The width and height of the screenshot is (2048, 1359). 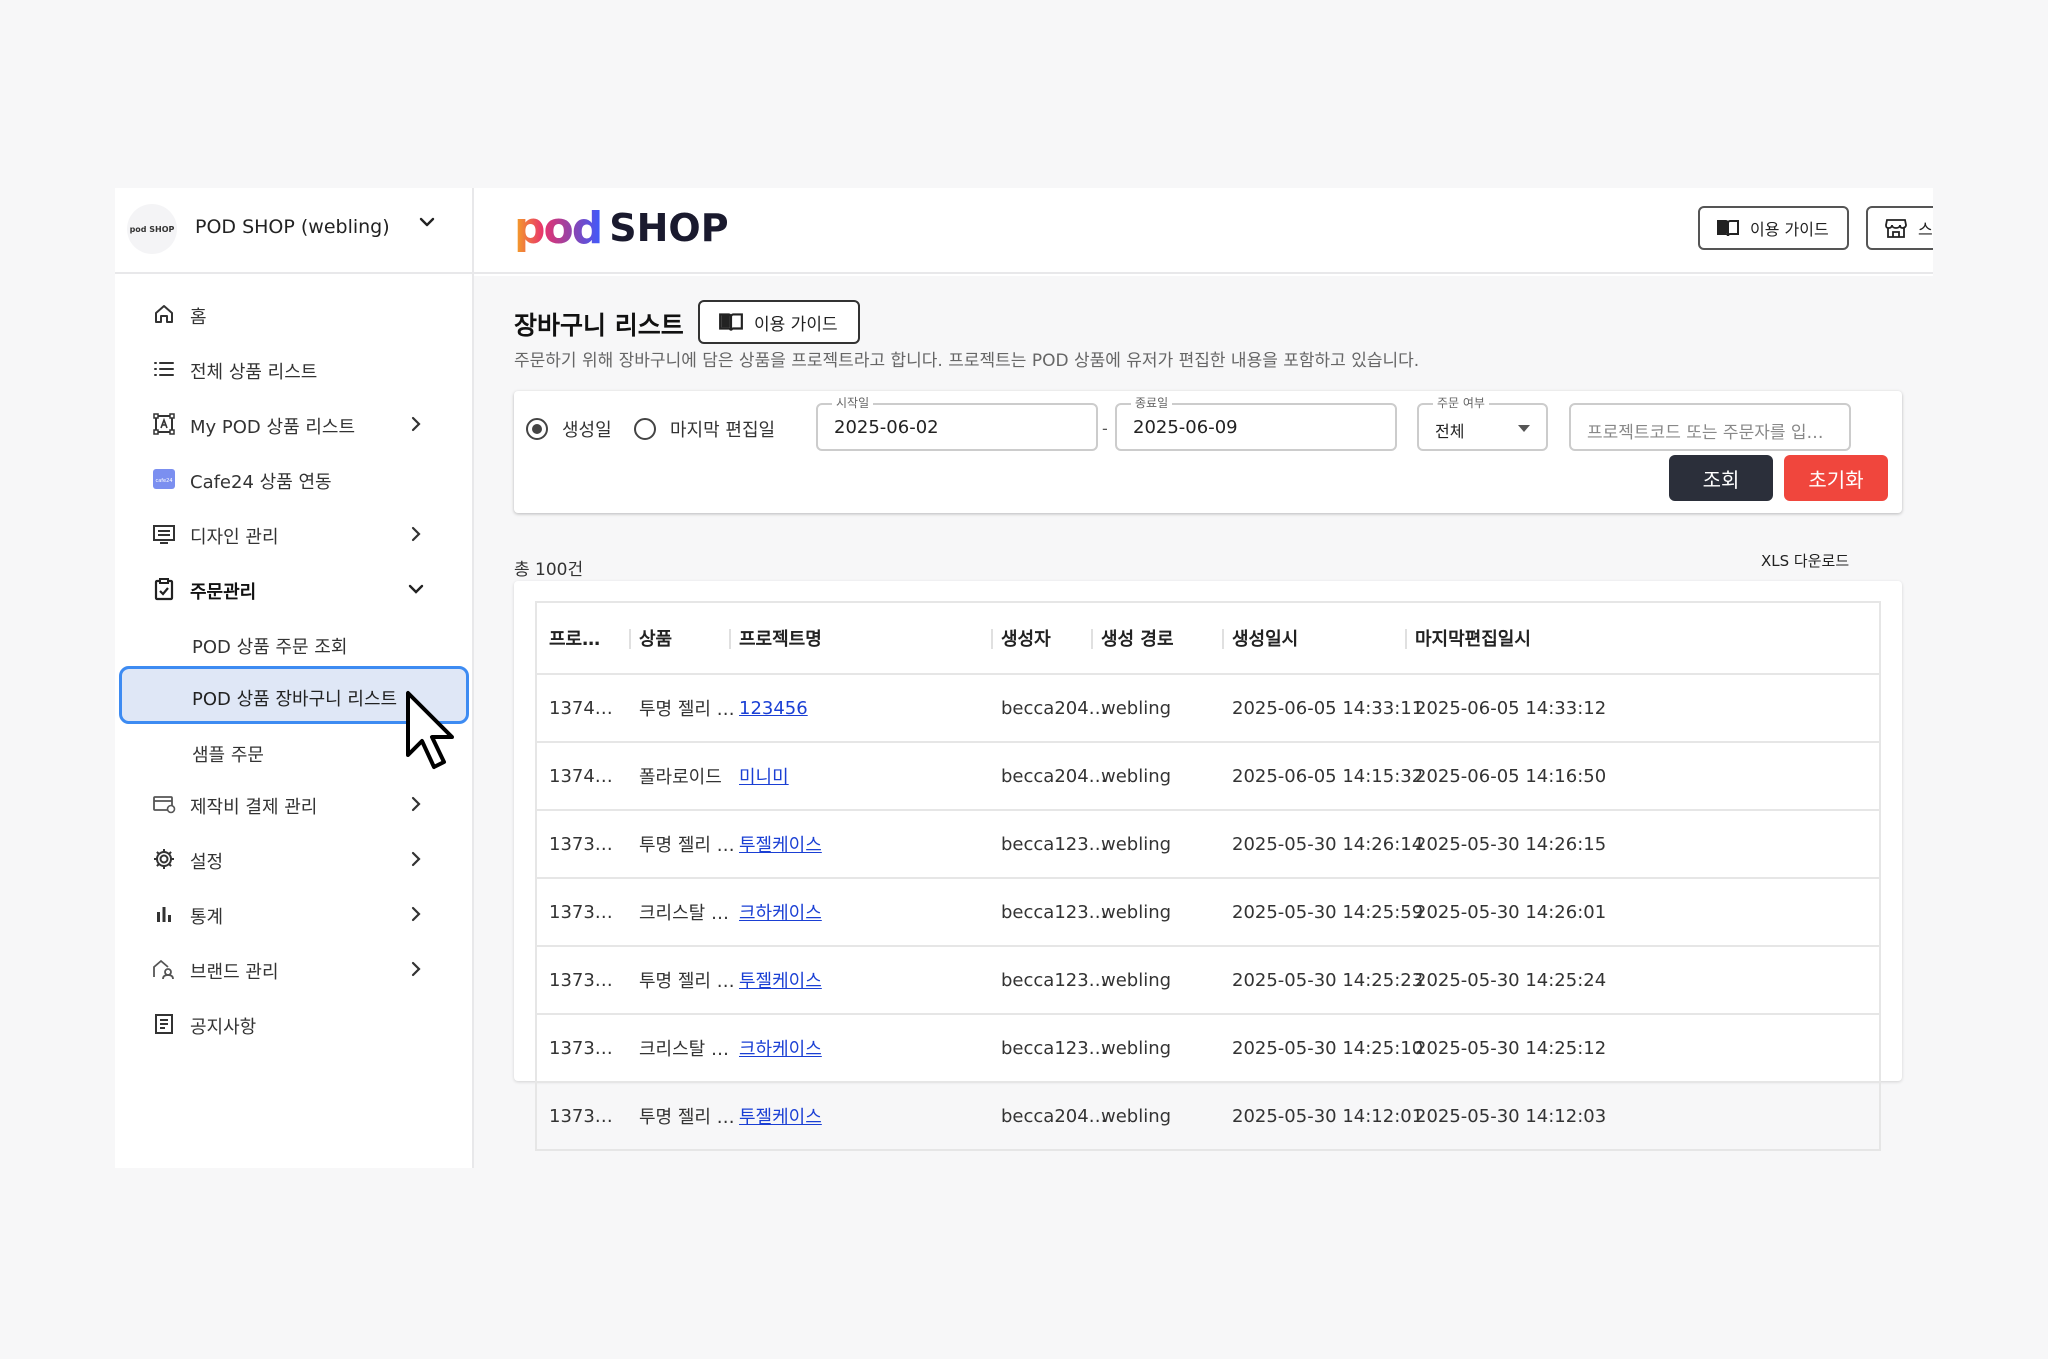 What do you see at coordinates (1712, 433) in the screenshot?
I see `search-placeholder: 프로젝트코드 또는 주문자를 입력하세요` at bounding box center [1712, 433].